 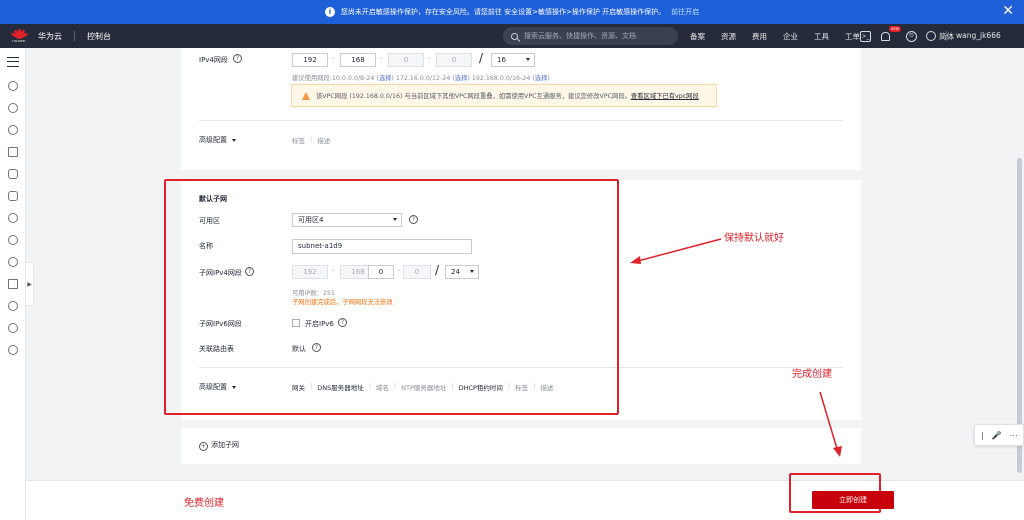 I want to click on cloud-icon, so click(x=13, y=218).